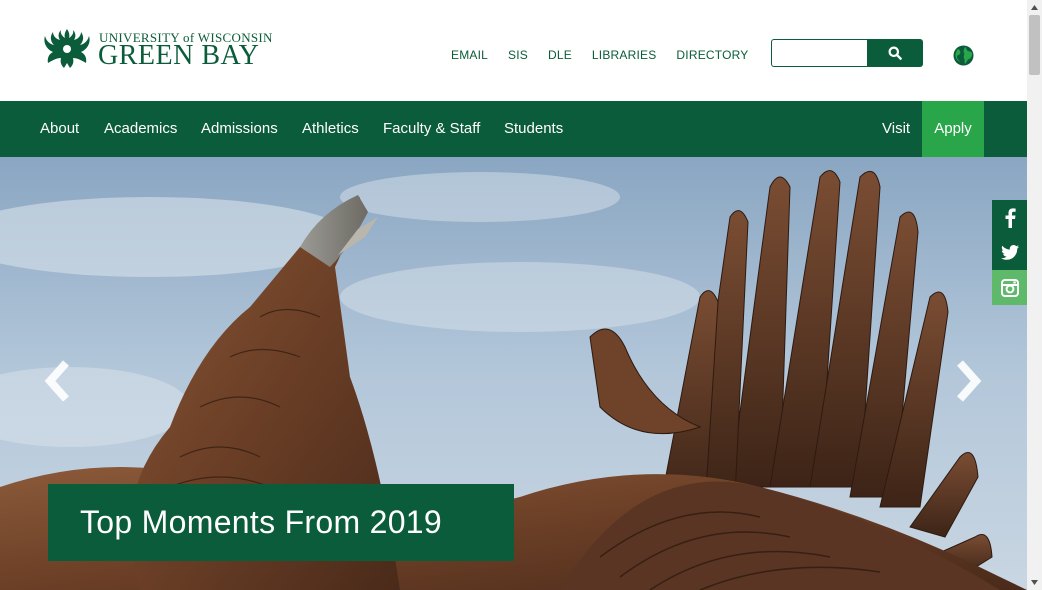  I want to click on facebook-button, so click(1009, 217).